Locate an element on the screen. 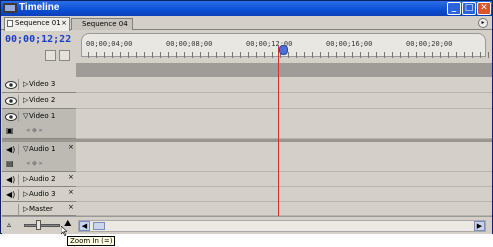 Image resolution: width=493 pixels, height=247 pixels. display-style-icon: ▣ is located at coordinates (10, 130).